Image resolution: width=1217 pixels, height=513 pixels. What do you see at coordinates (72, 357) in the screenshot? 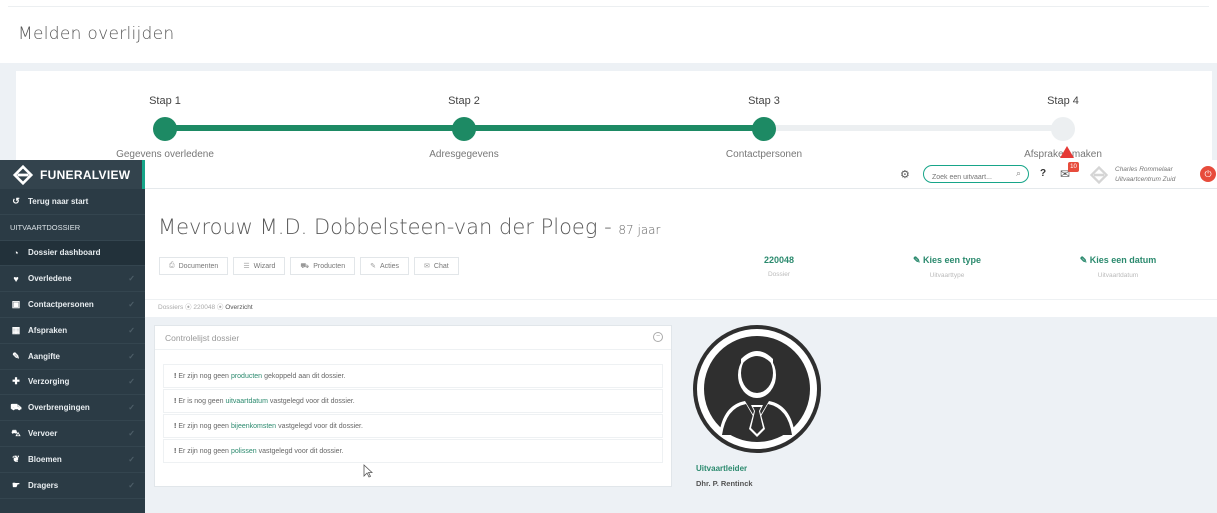
I see `sidebar-item-aangifte: ✎ Aangifte ✓` at bounding box center [72, 357].